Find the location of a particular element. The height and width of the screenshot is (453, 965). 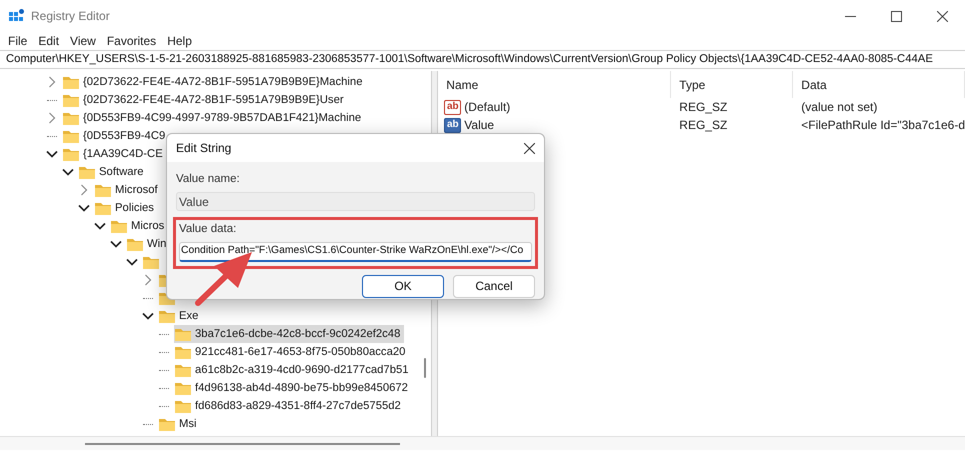

menu-item: View is located at coordinates (83, 41).